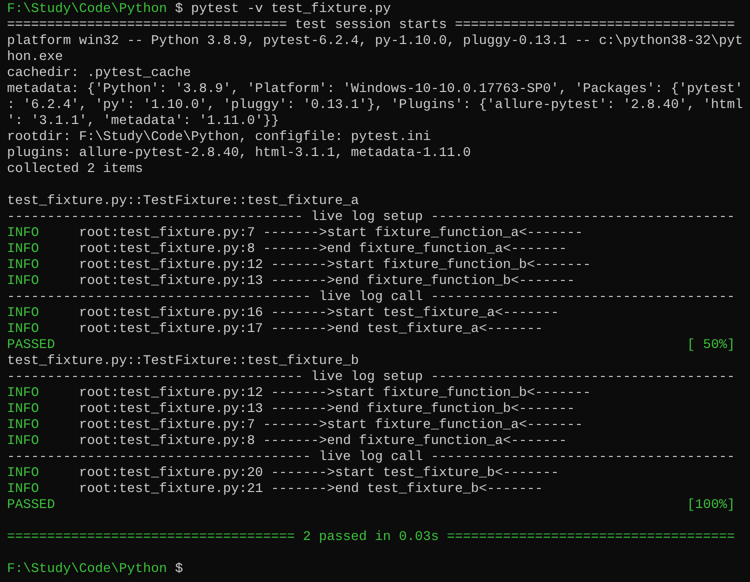 The image size is (750, 582). I want to click on output-line: platform win32 -- Python 3.8.9, pytest-6.2.4, py-1.10.0, pluggy-0.13.1 -- c:\python38-32\pyt, so click(375, 42).